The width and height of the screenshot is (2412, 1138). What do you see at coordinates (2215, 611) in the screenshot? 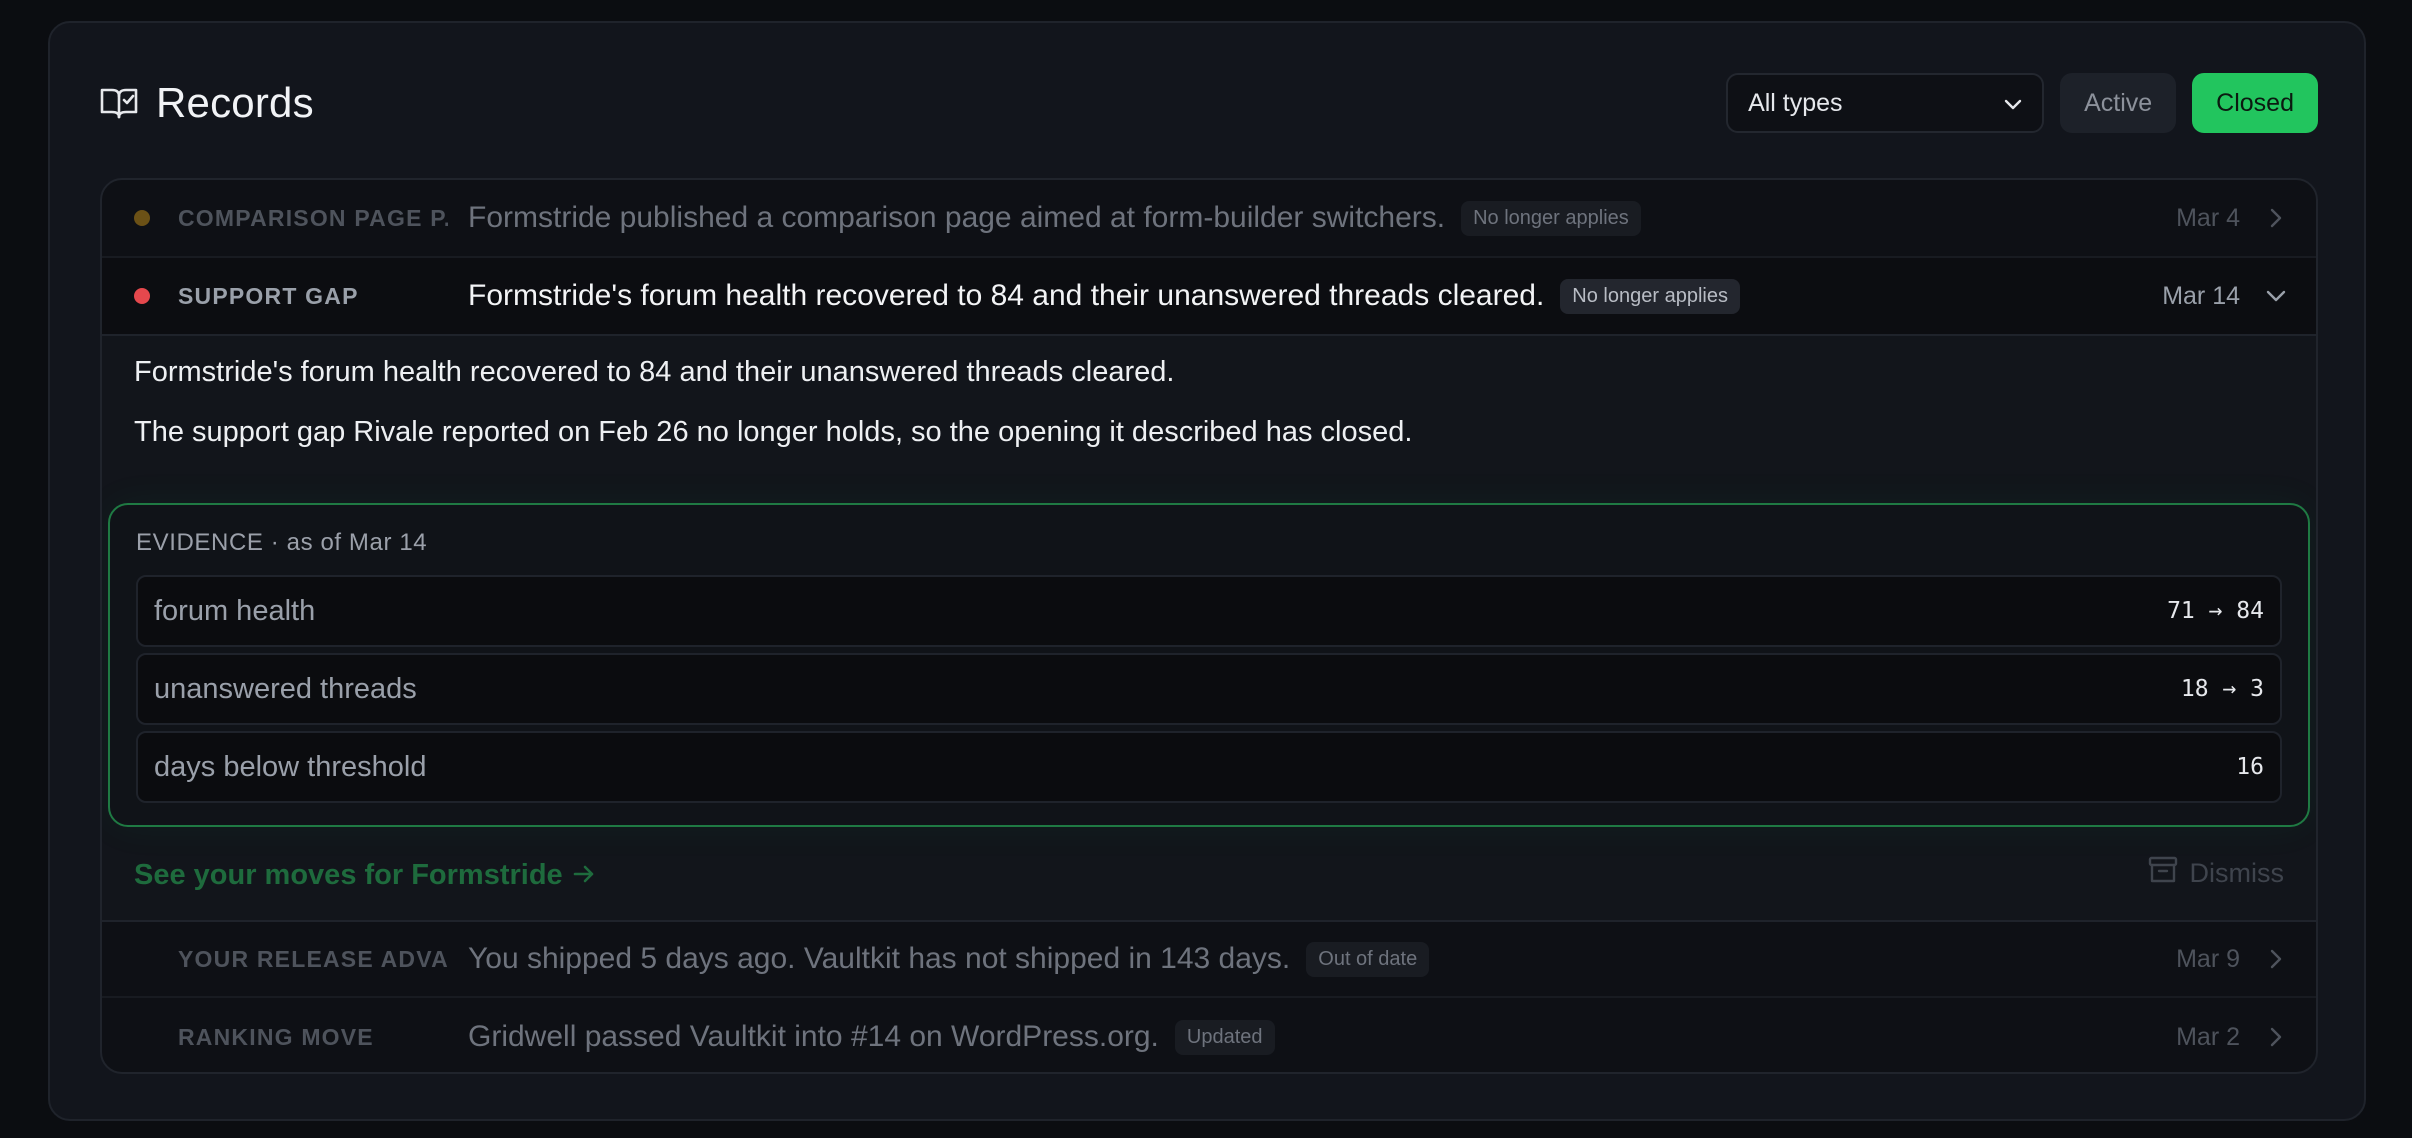
I see `metric-value: 71 → 84` at bounding box center [2215, 611].